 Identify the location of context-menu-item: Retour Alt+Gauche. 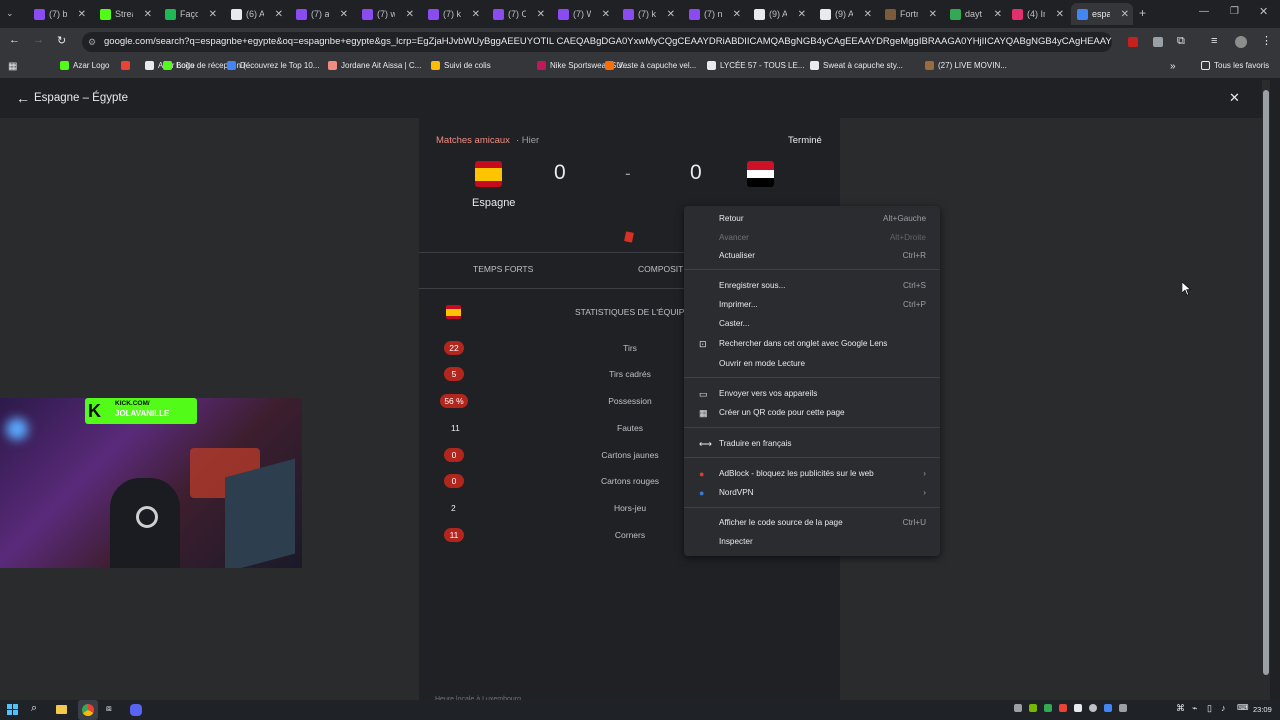
(812, 219).